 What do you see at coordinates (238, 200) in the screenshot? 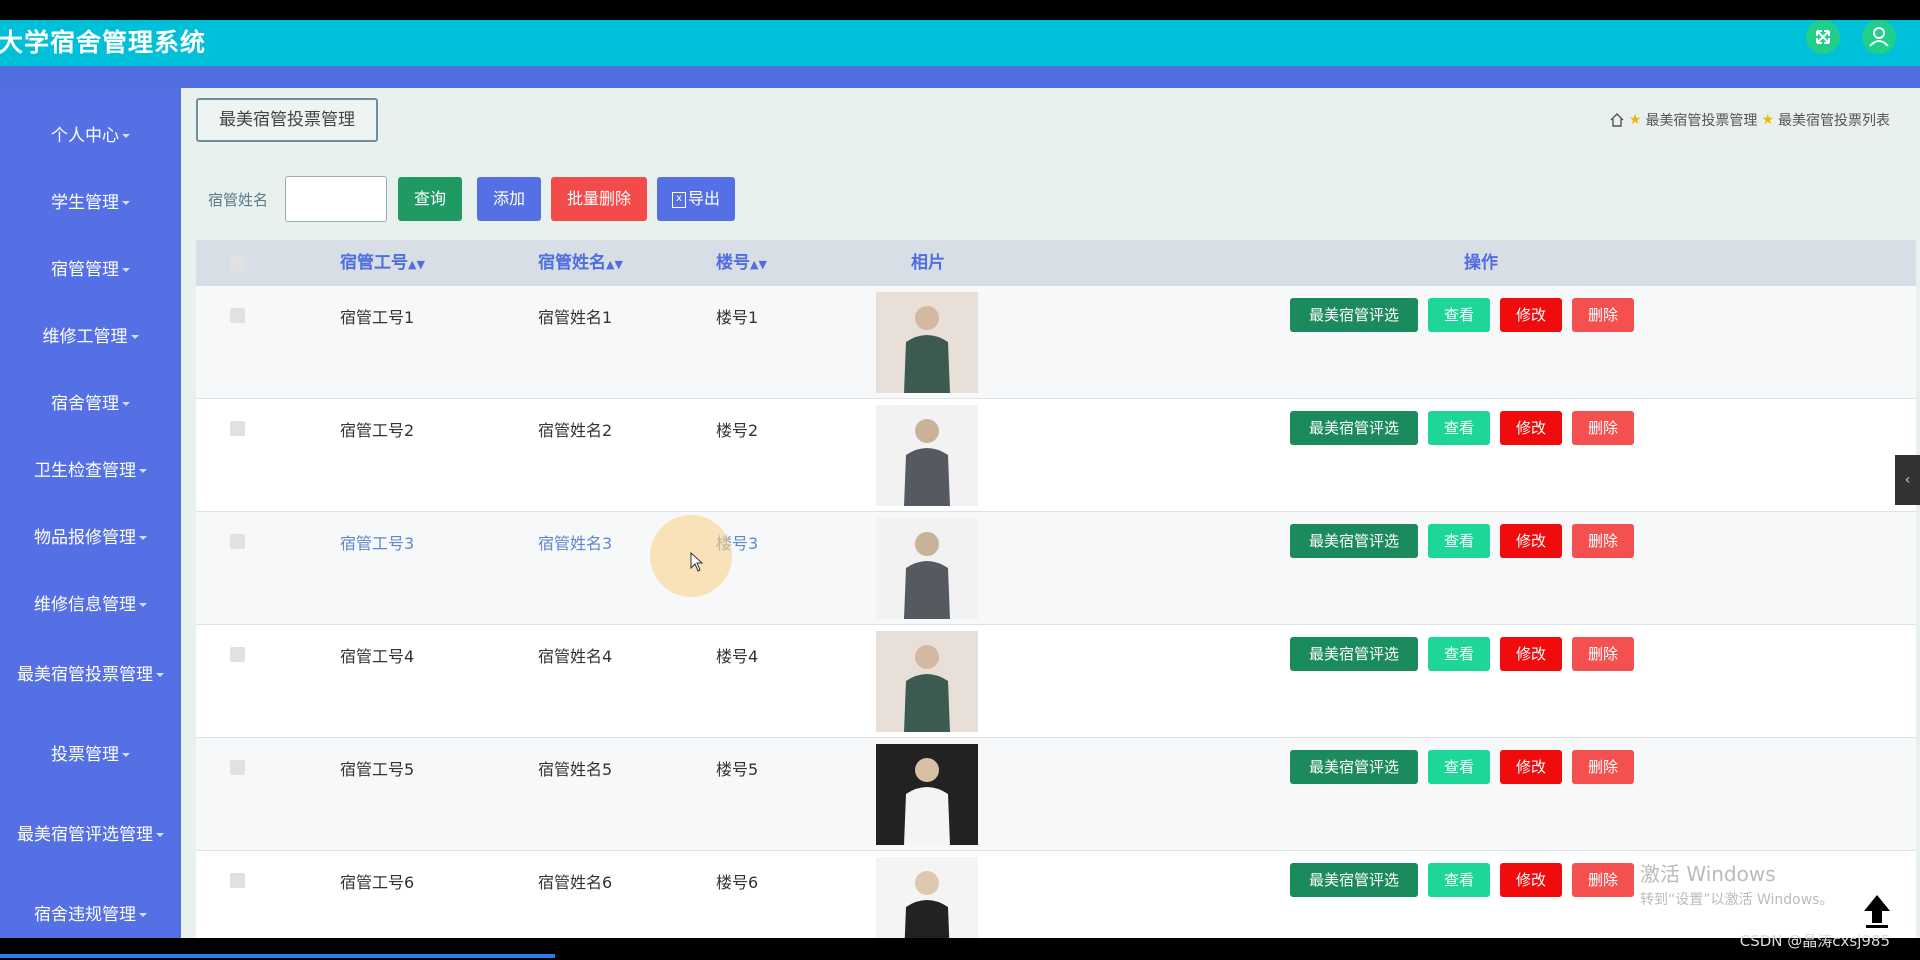
I see `search-label: 宿管姓名` at bounding box center [238, 200].